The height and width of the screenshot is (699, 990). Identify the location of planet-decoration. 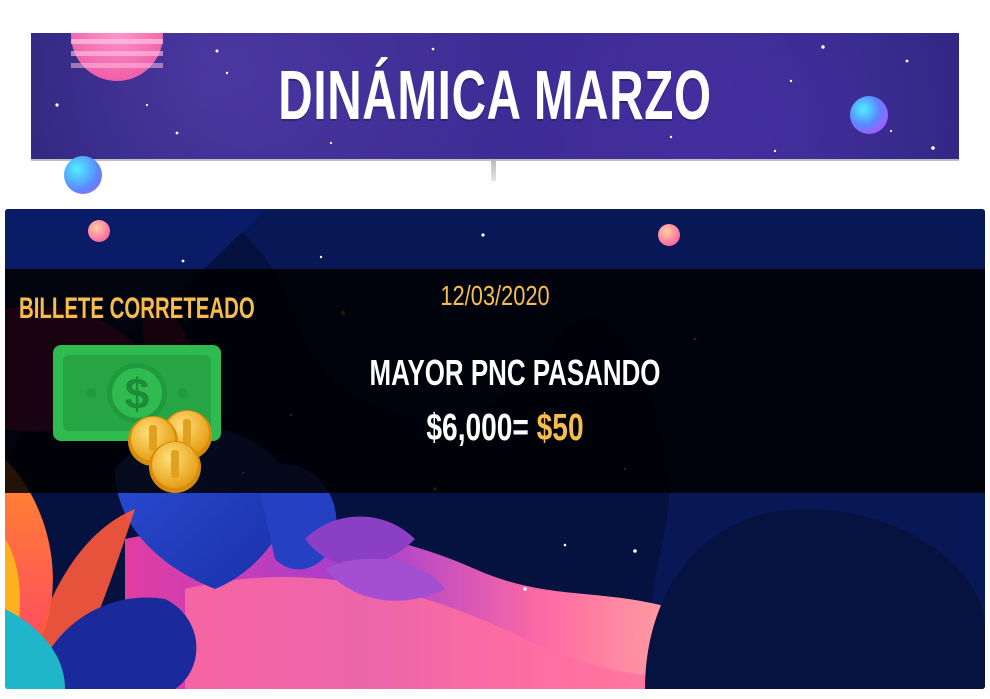
(117, 57).